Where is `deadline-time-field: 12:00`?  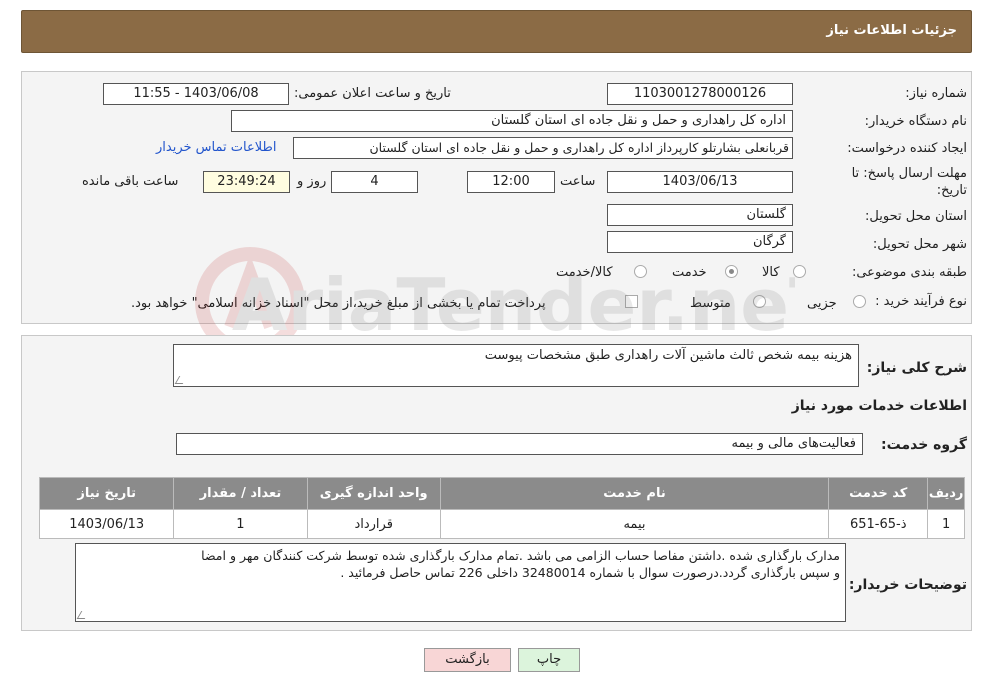 deadline-time-field: 12:00 is located at coordinates (511, 182).